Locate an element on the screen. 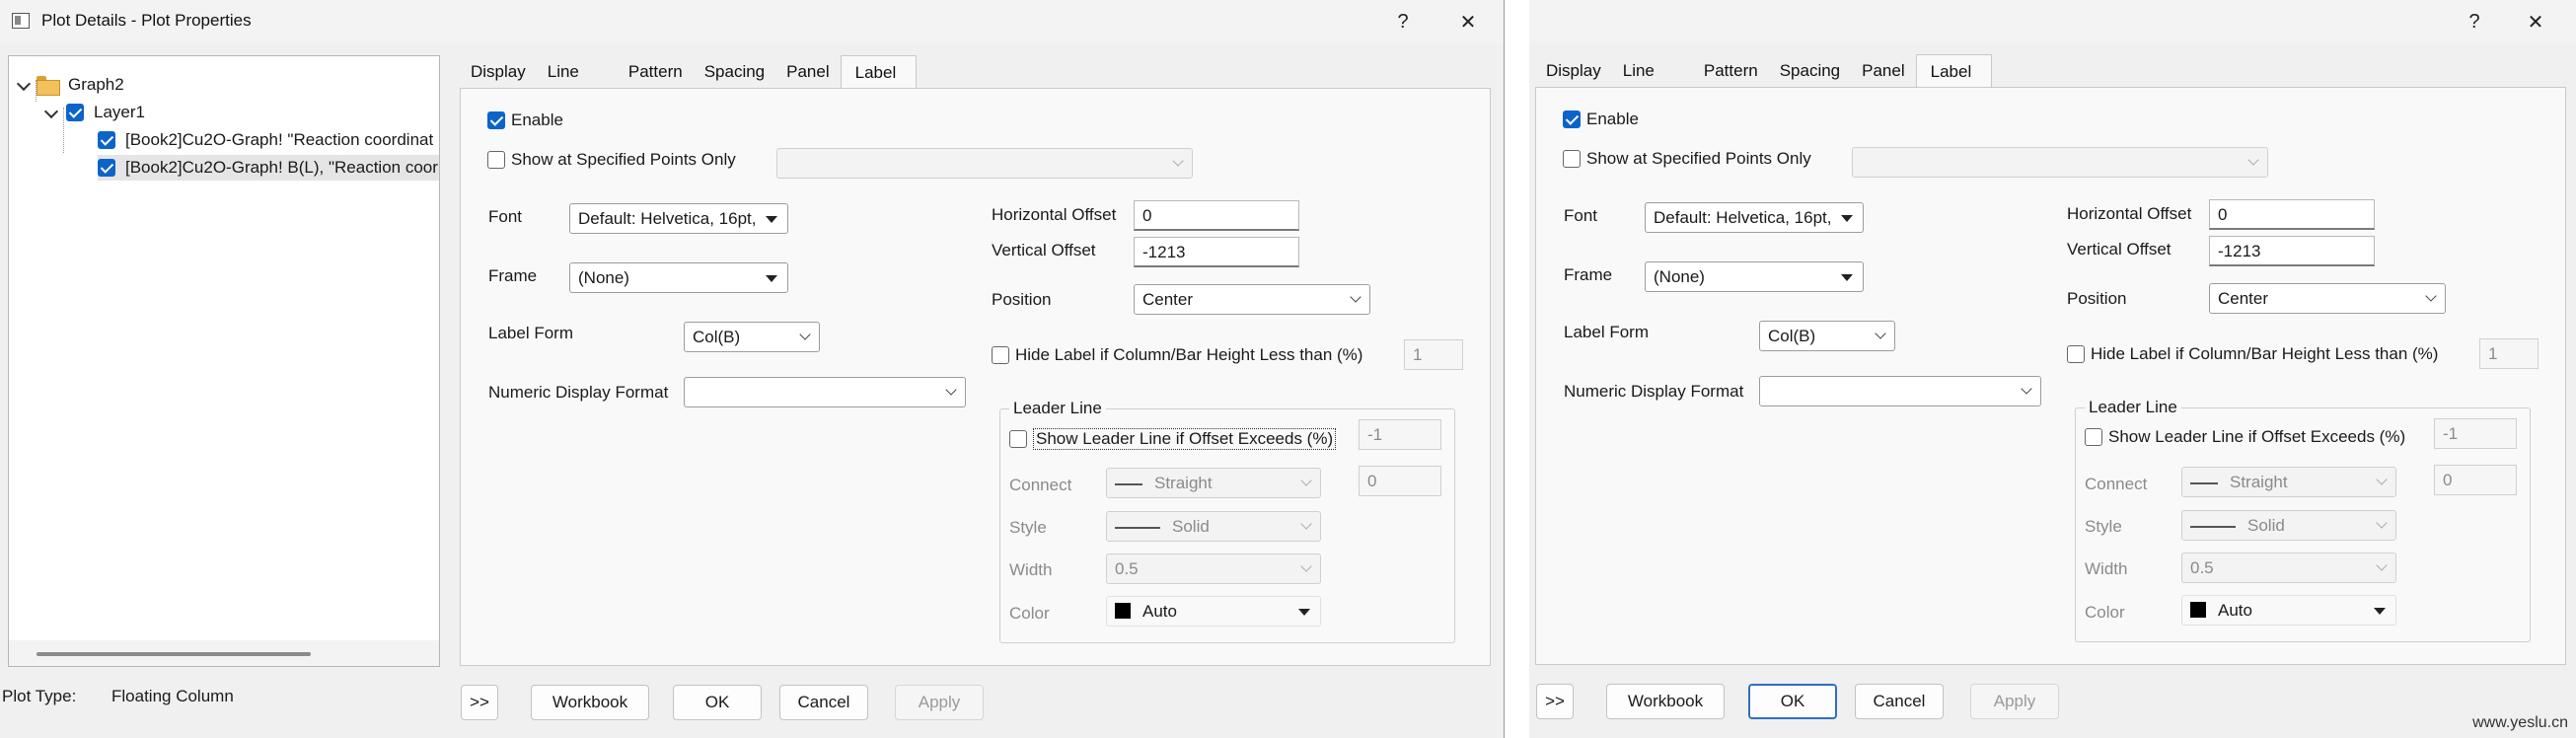 This screenshot has height=738, width=2576. font-value: Default: Helvetica, 16pt, is located at coordinates (667, 218).